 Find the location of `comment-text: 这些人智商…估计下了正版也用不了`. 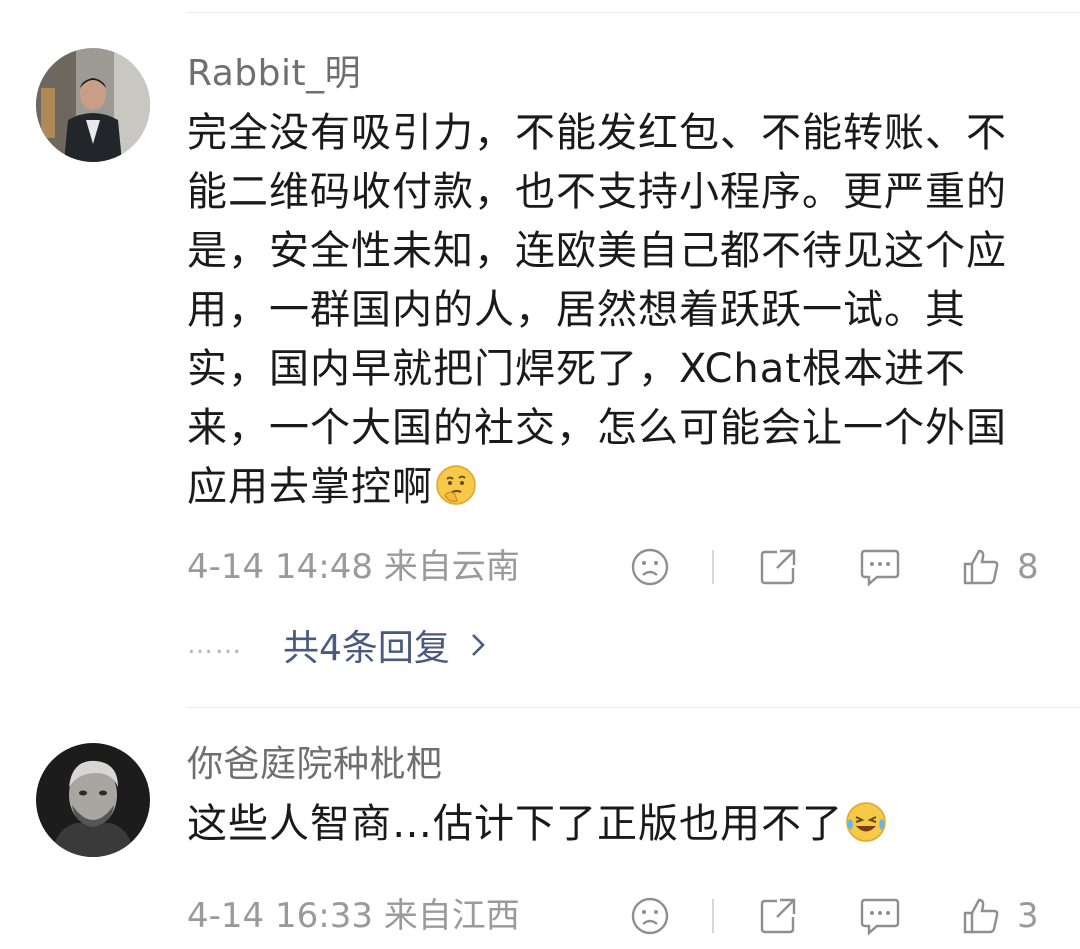

comment-text: 这些人智商…估计下了正版也用不了 is located at coordinates (615, 824).